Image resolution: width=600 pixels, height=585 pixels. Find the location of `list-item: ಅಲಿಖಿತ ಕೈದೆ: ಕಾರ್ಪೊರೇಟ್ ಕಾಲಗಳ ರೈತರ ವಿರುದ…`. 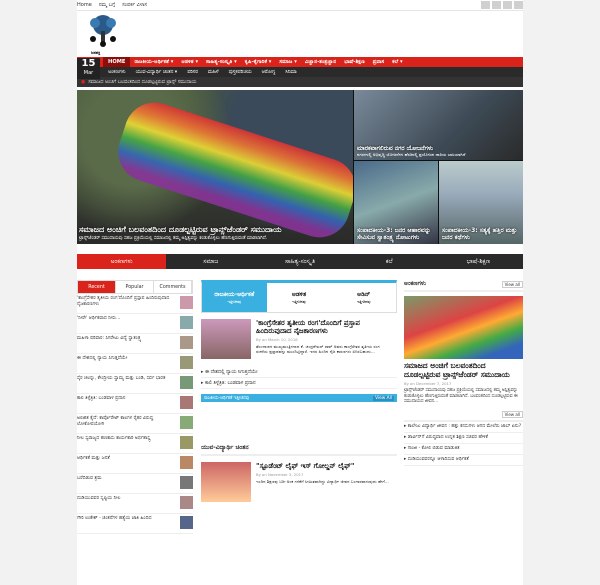

list-item: ಅಲಿಖಿತ ಕೈದೆ: ಕಾರ್ಪೊರೇಟ್ ಕಾಲಗಳ ರೈತರ ವಿರುದ… is located at coordinates (135, 424).